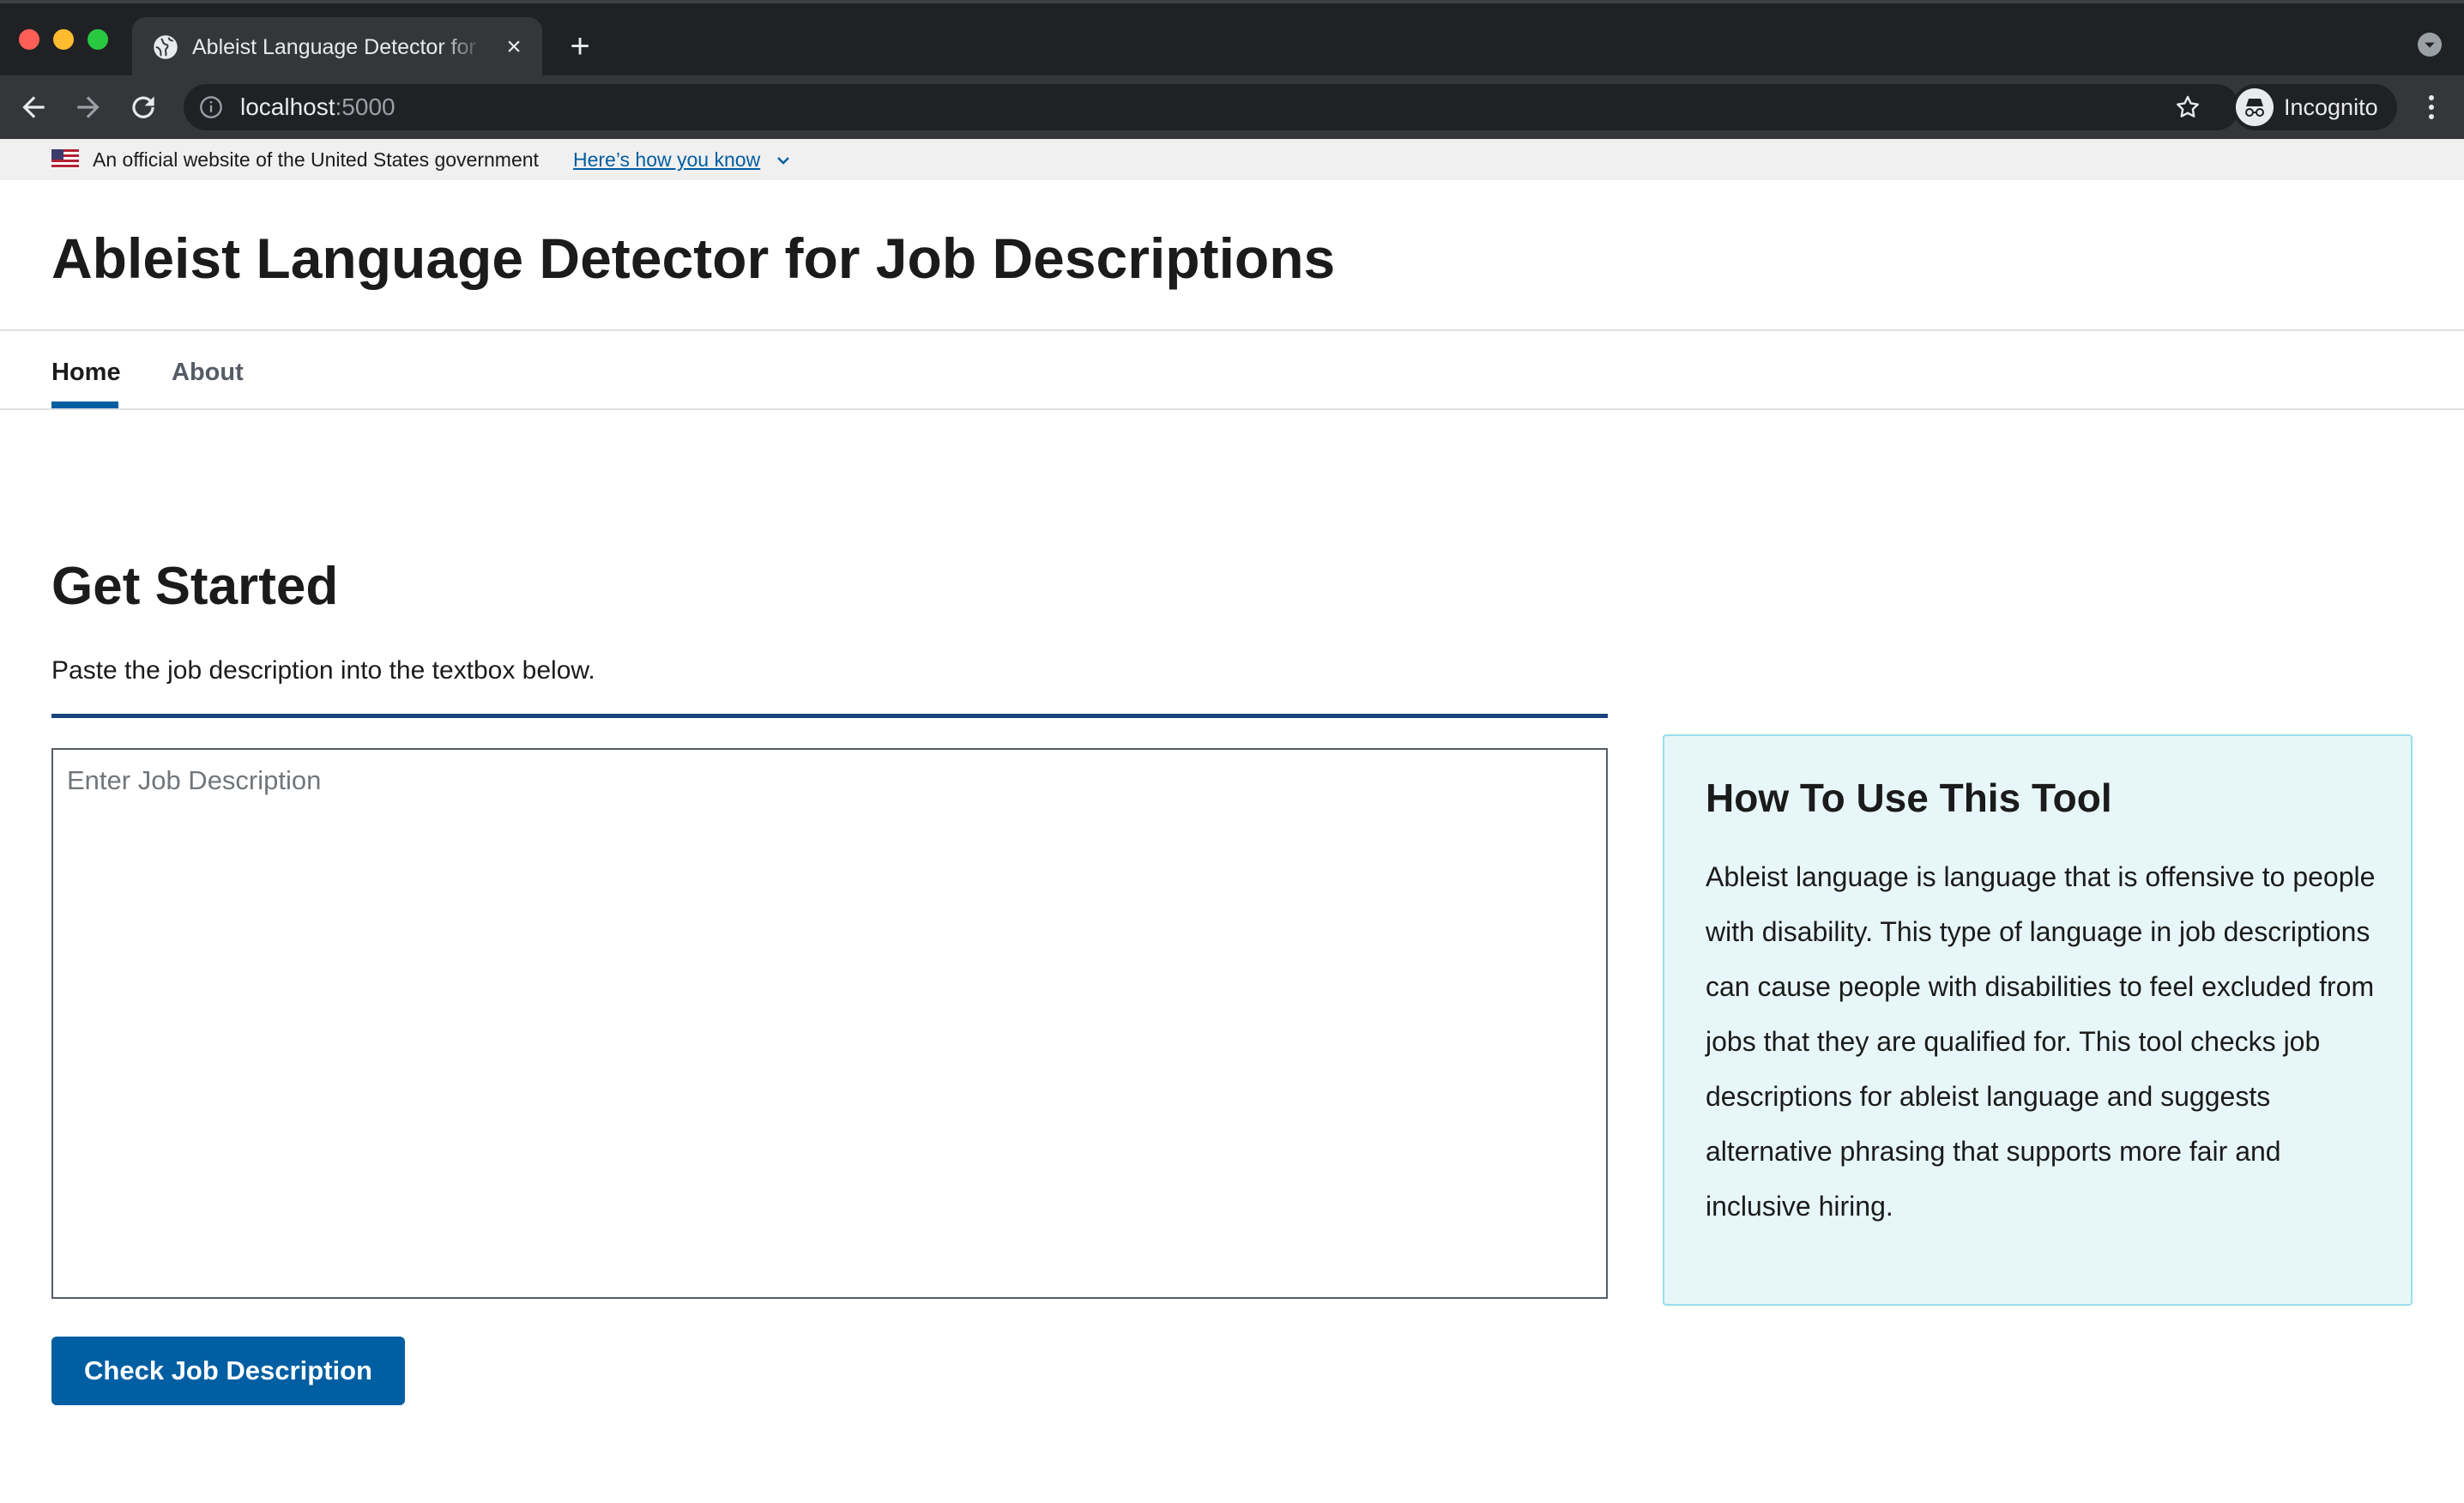 The width and height of the screenshot is (2464, 1503). I want to click on close-icon: ×, so click(514, 47).